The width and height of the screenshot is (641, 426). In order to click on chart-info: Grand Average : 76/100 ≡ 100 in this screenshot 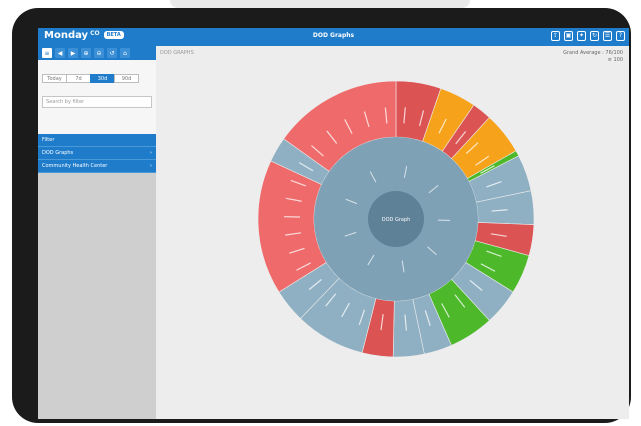, I will do `click(593, 57)`.